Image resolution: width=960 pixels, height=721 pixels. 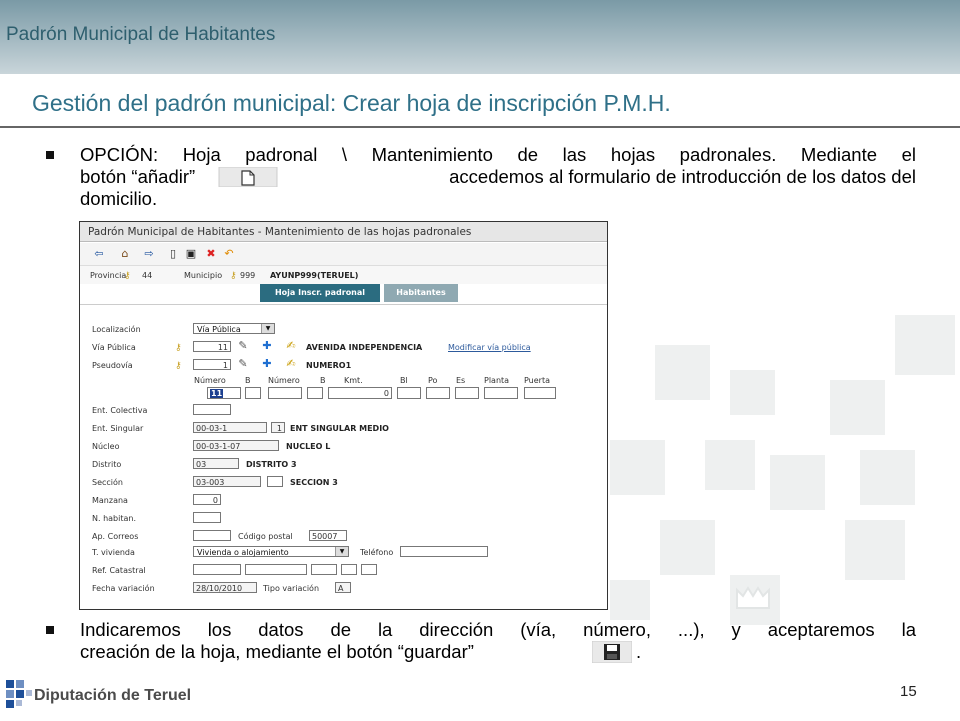 What do you see at coordinates (149, 254) in the screenshot?
I see `arrow-right-icon: ⇨` at bounding box center [149, 254].